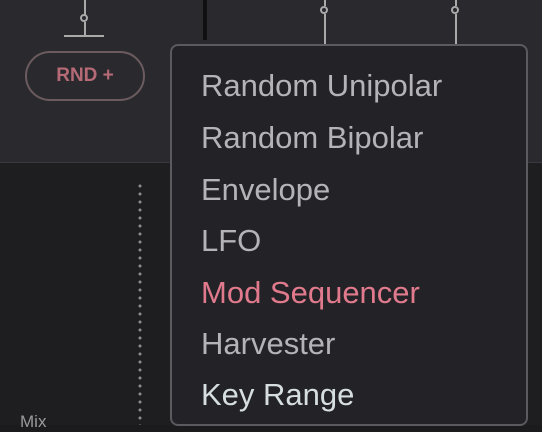 This screenshot has width=542, height=432. I want to click on menu-item-harvester: Harvester, so click(268, 344).